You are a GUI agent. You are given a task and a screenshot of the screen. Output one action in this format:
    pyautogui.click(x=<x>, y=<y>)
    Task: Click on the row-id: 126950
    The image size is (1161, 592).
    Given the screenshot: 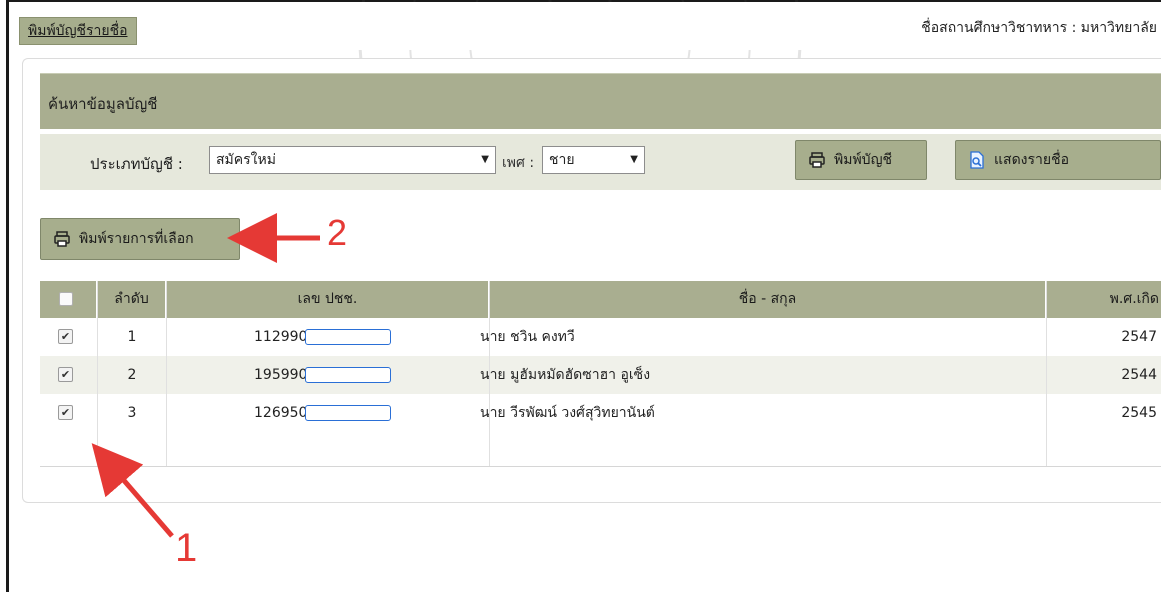 What is the action you would take?
    pyautogui.click(x=323, y=413)
    